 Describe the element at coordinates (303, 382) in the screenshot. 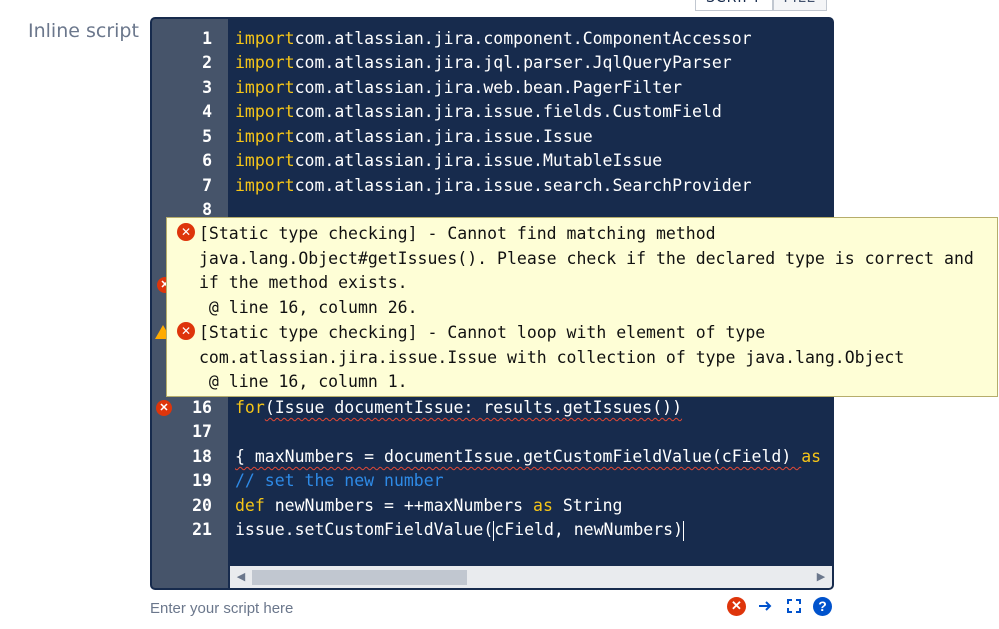

I see `error-message-line: @ line 16, column 1.` at that location.